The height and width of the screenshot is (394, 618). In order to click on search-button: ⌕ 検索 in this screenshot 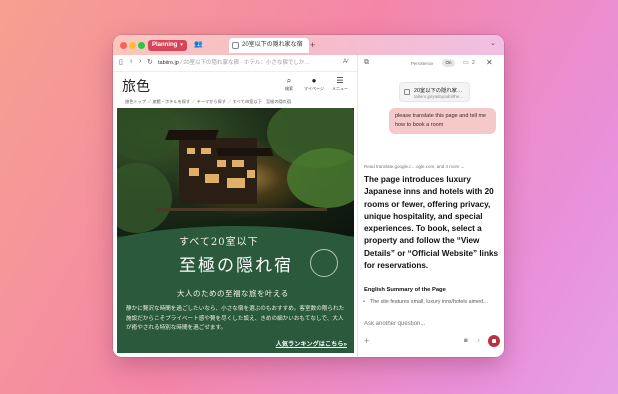, I will do `click(289, 84)`.